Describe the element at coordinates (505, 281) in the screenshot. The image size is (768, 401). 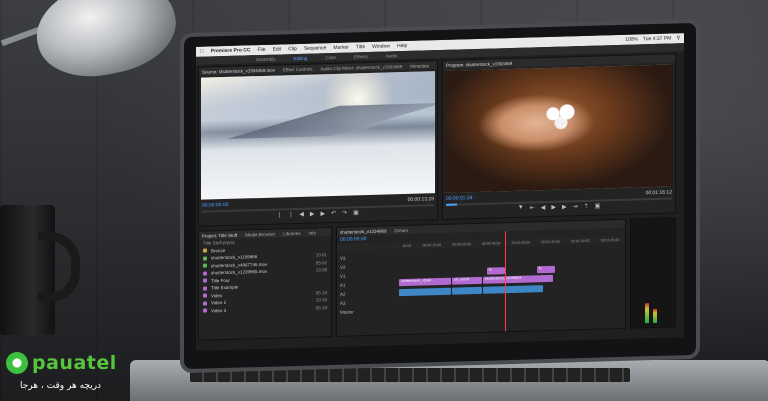
I see `timeline-playhead` at that location.